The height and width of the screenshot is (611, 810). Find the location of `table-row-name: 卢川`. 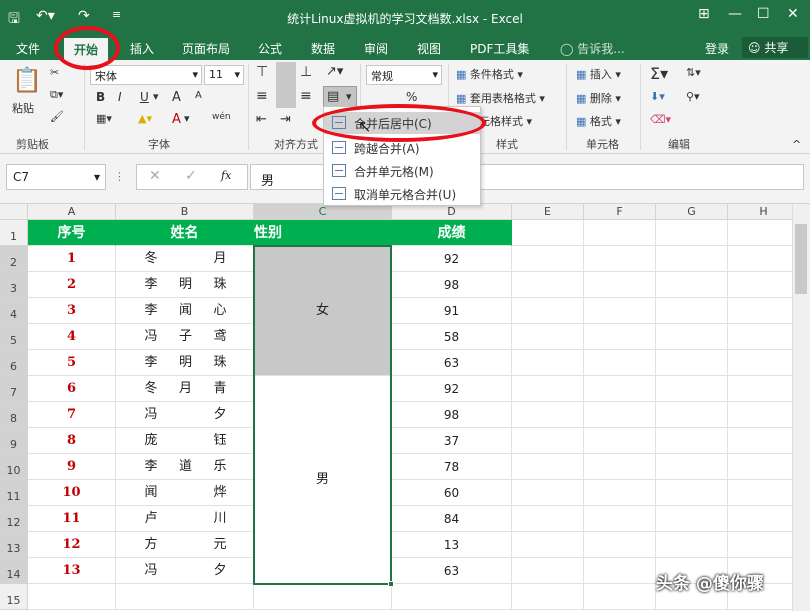

table-row-name: 卢川 is located at coordinates (185, 519).